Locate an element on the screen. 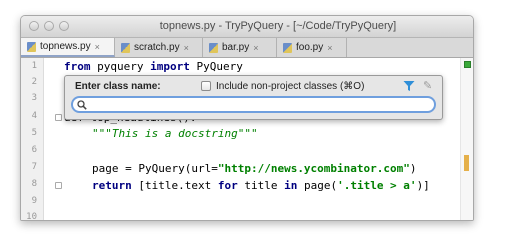  close-window-button is located at coordinates (34, 26).